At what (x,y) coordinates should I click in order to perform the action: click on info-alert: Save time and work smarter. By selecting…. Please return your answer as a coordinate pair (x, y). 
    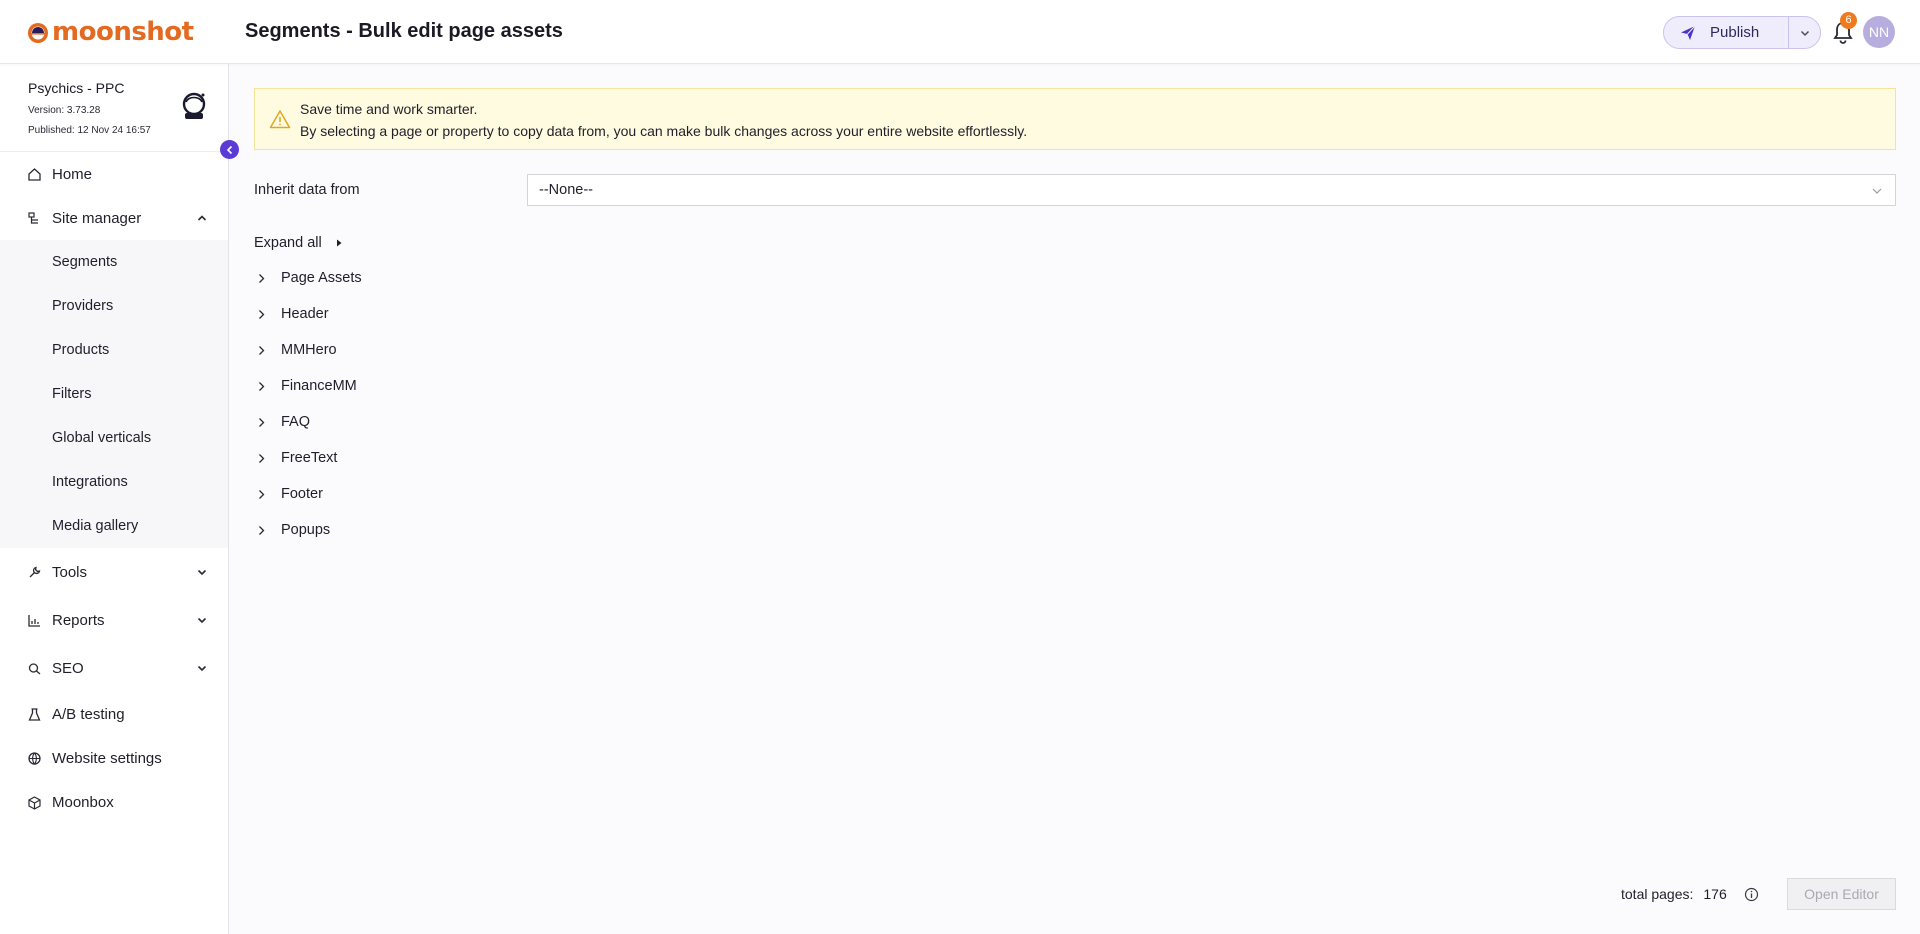
    Looking at the image, I should click on (1075, 119).